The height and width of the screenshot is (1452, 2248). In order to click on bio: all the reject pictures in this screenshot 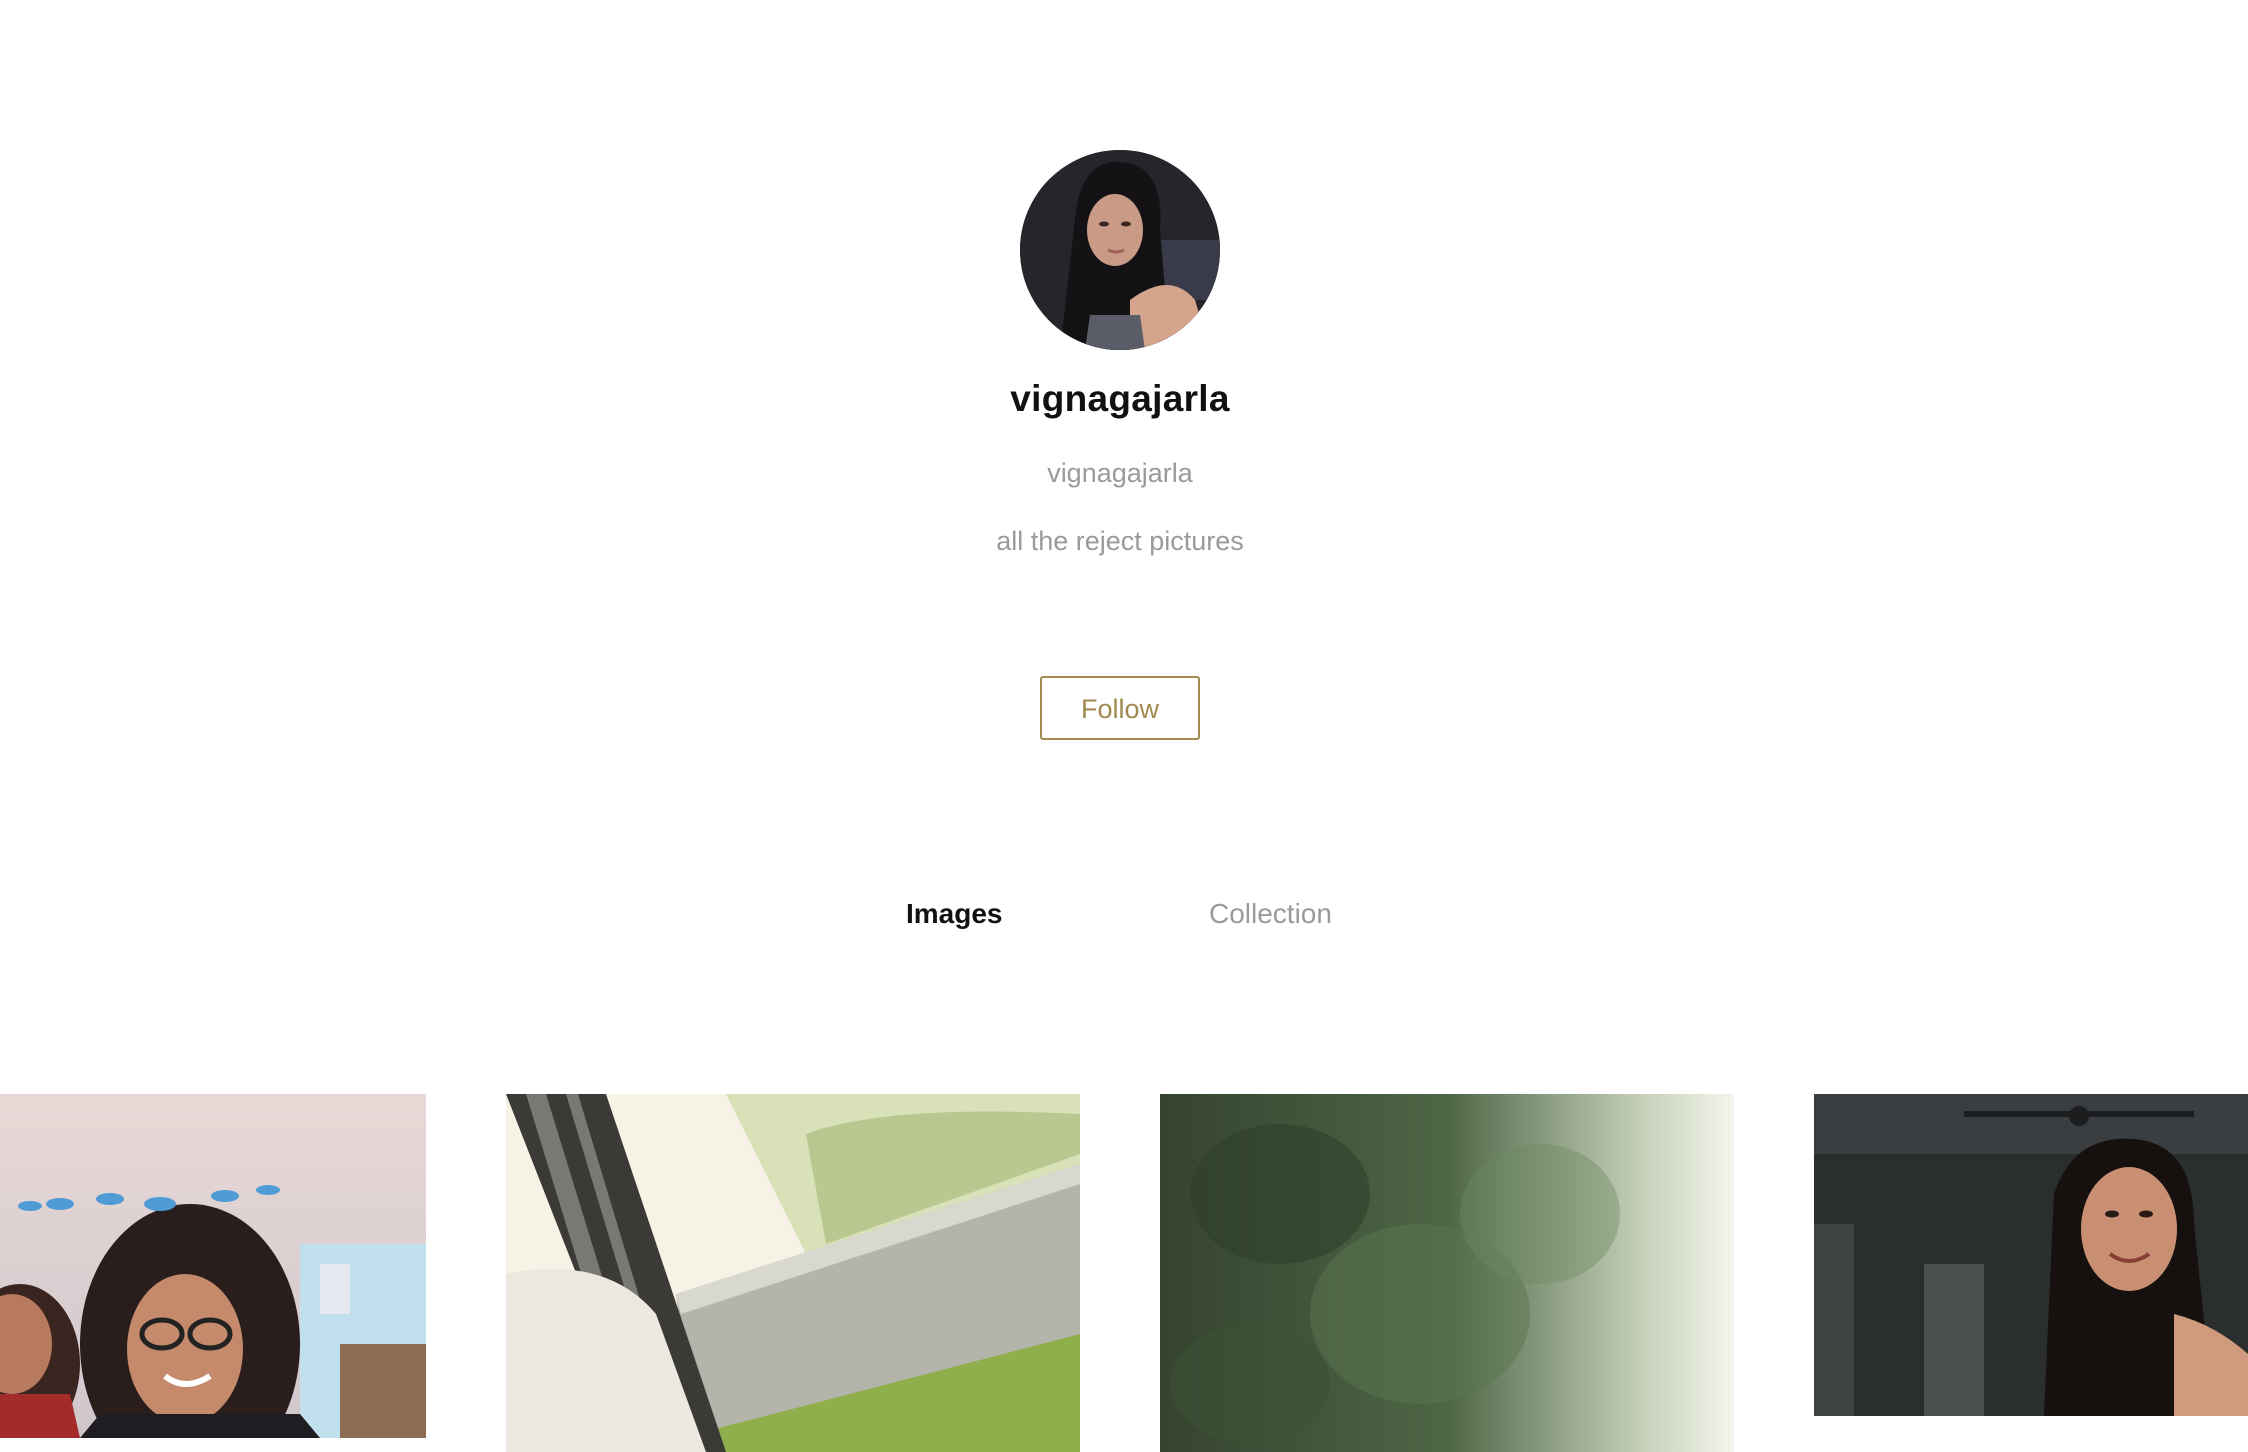, I will do `click(1120, 541)`.